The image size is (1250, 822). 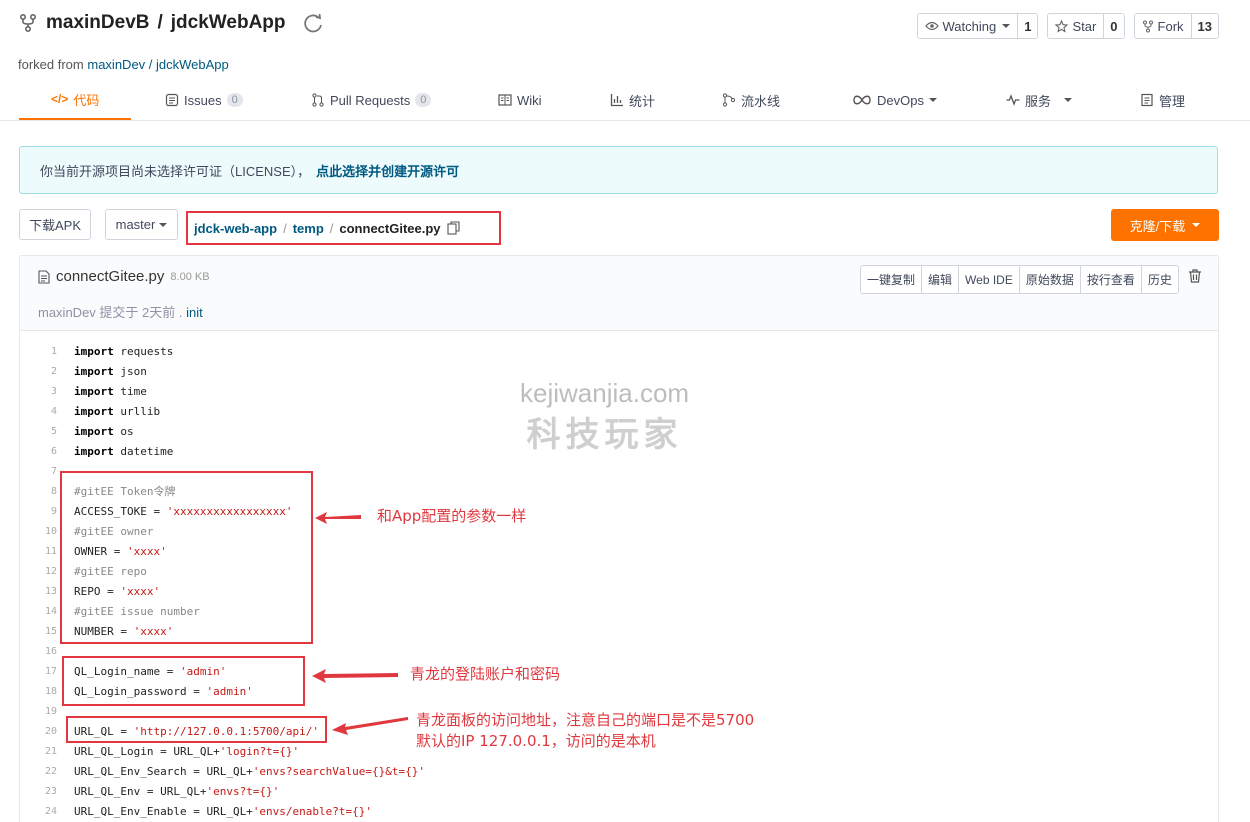 I want to click on line-number: 15, so click(x=38, y=631).